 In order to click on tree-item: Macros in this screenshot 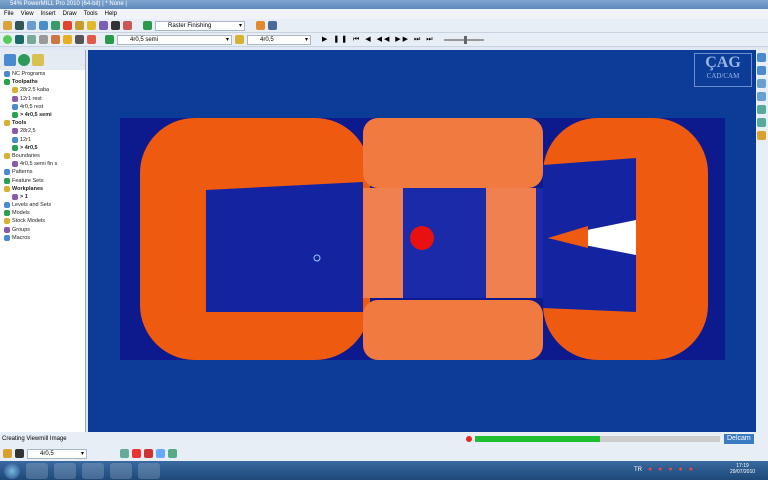, I will do `click(42, 238)`.